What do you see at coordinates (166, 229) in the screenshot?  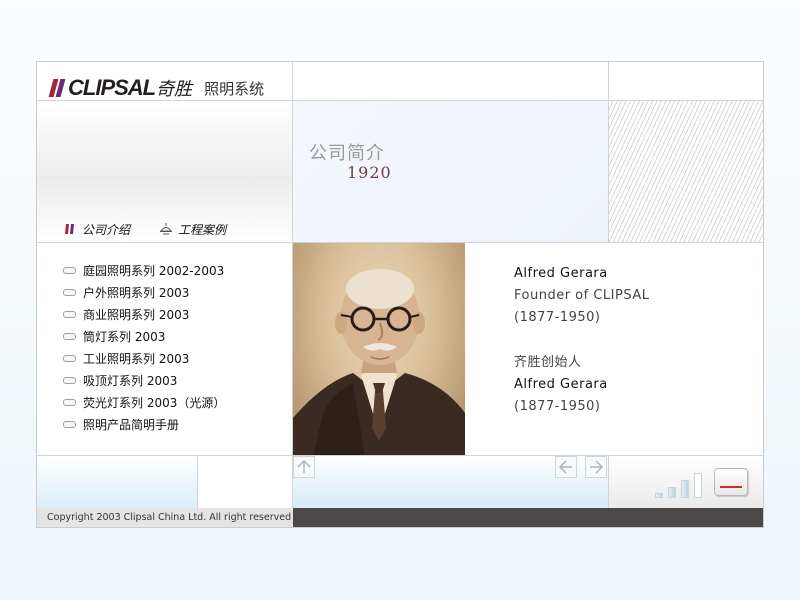 I see `lamp-icon` at bounding box center [166, 229].